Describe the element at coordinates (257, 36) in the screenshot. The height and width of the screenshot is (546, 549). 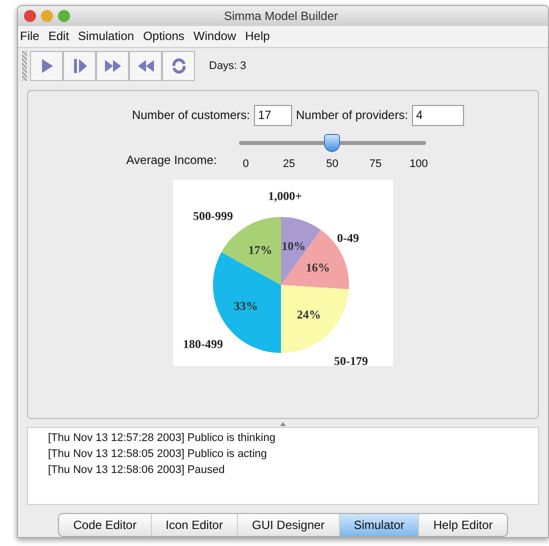
I see `menu-item: Help` at that location.